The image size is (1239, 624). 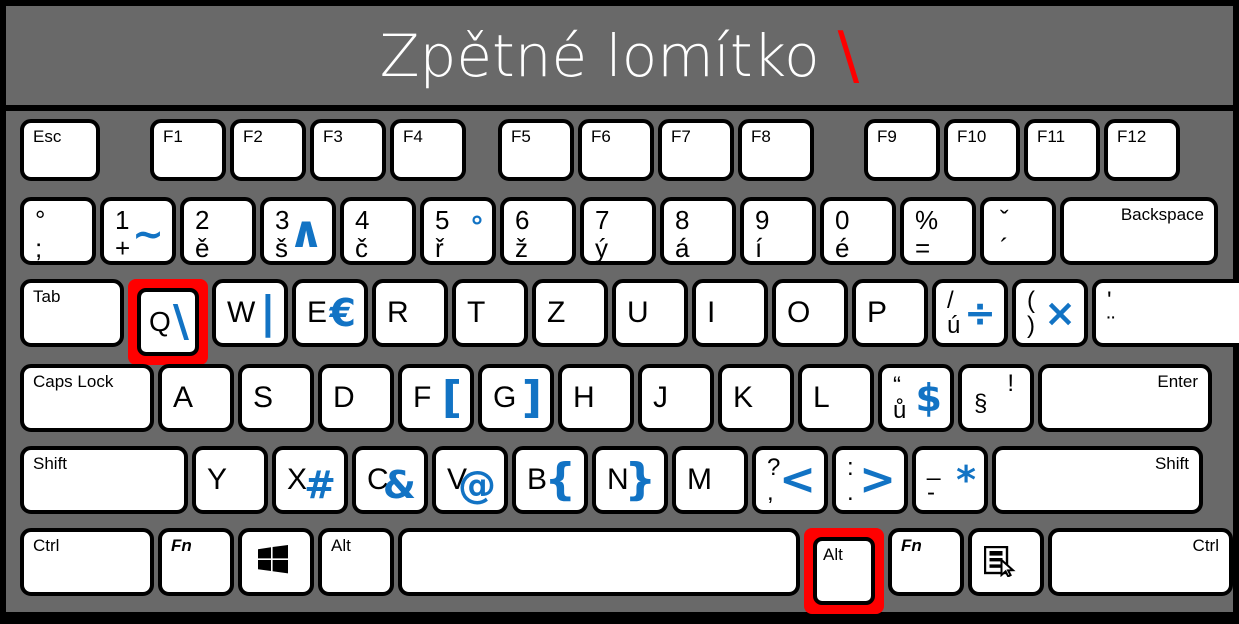 What do you see at coordinates (188, 150) in the screenshot?
I see `key-f1: F1` at bounding box center [188, 150].